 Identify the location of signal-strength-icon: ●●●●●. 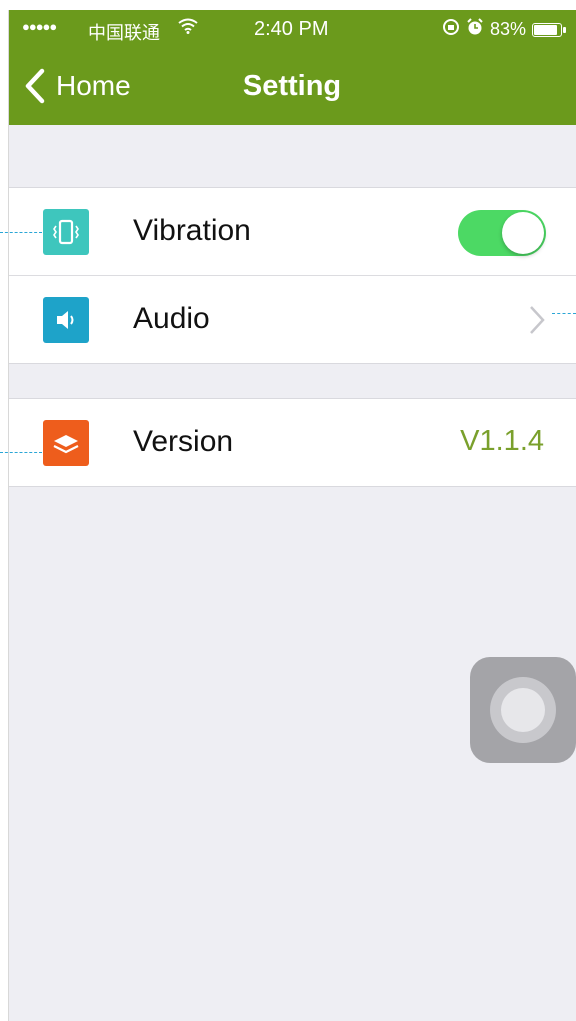
(39, 26).